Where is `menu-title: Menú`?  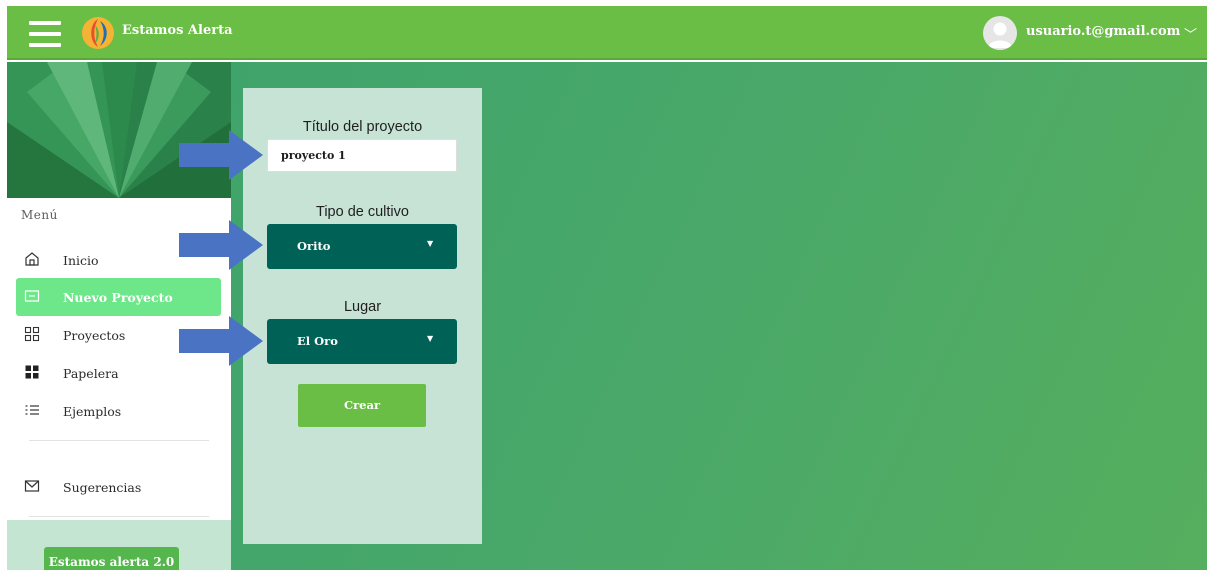 menu-title: Menú is located at coordinates (39, 215).